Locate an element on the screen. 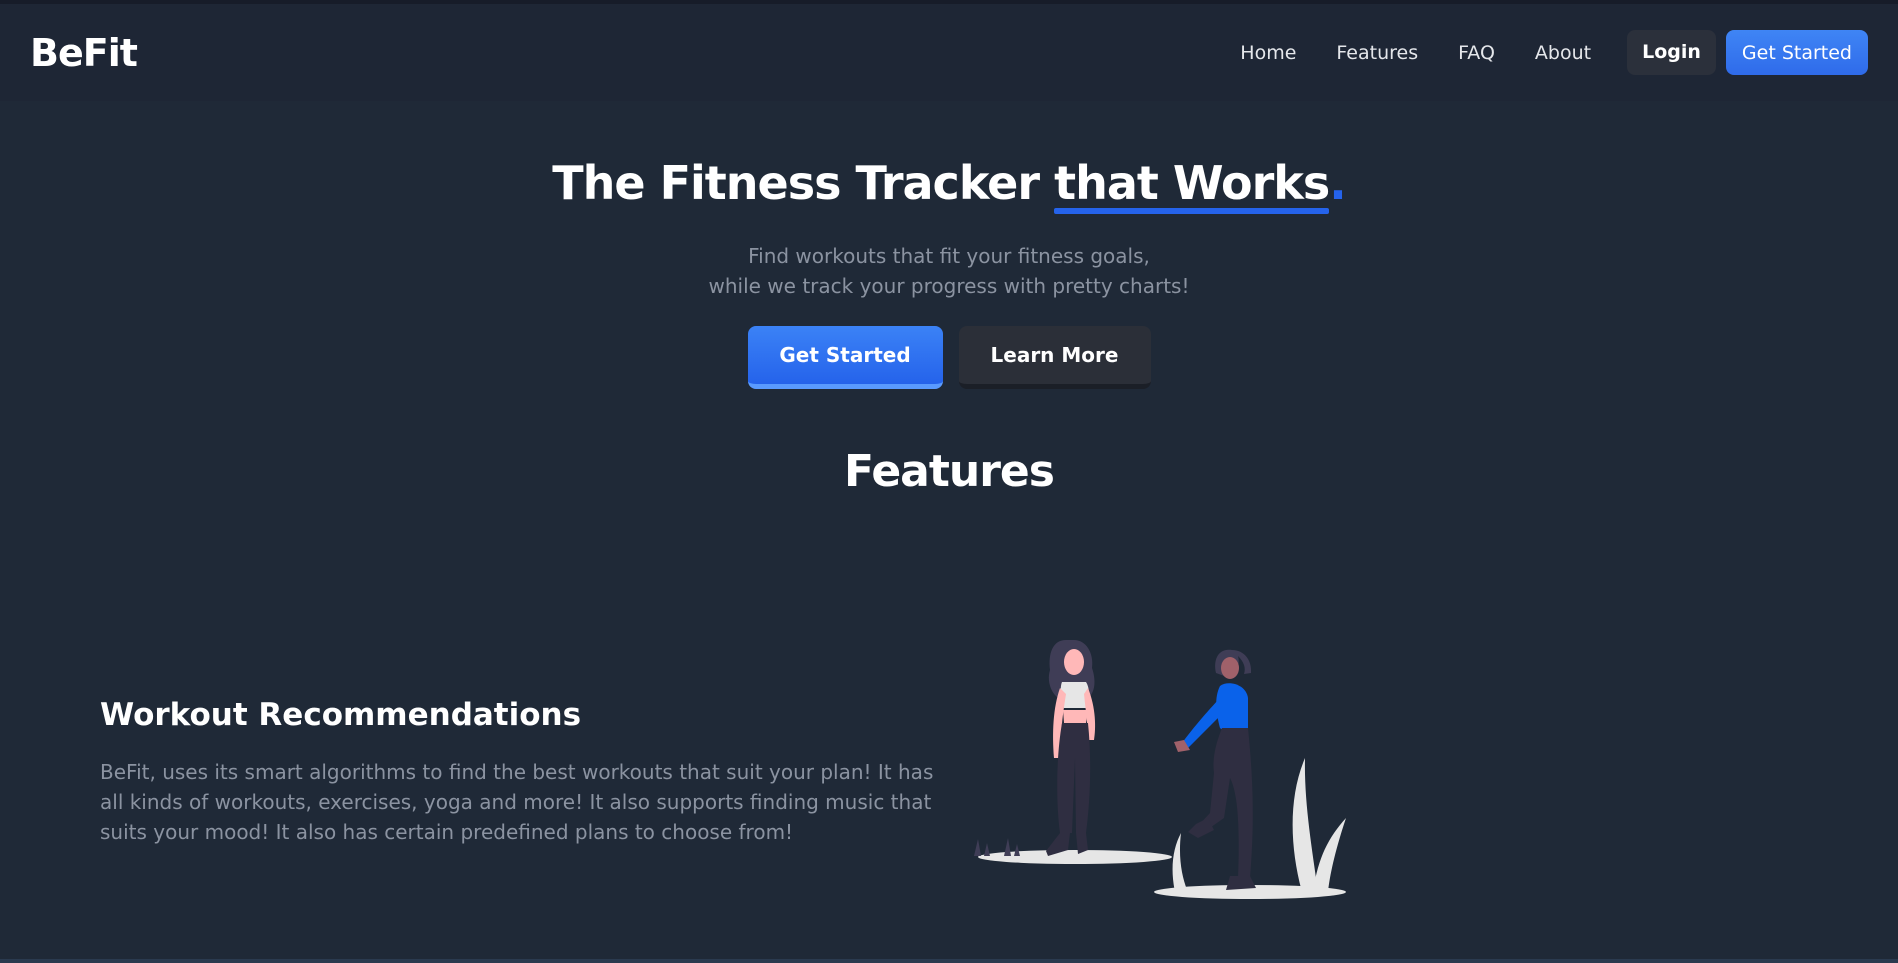 This screenshot has width=1898, height=963. feature-title: Workout Recommendations is located at coordinates (341, 715).